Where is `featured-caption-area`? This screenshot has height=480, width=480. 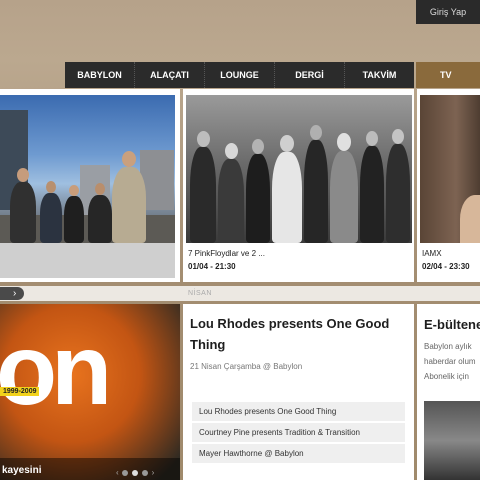 featured-caption-area is located at coordinates (87, 260).